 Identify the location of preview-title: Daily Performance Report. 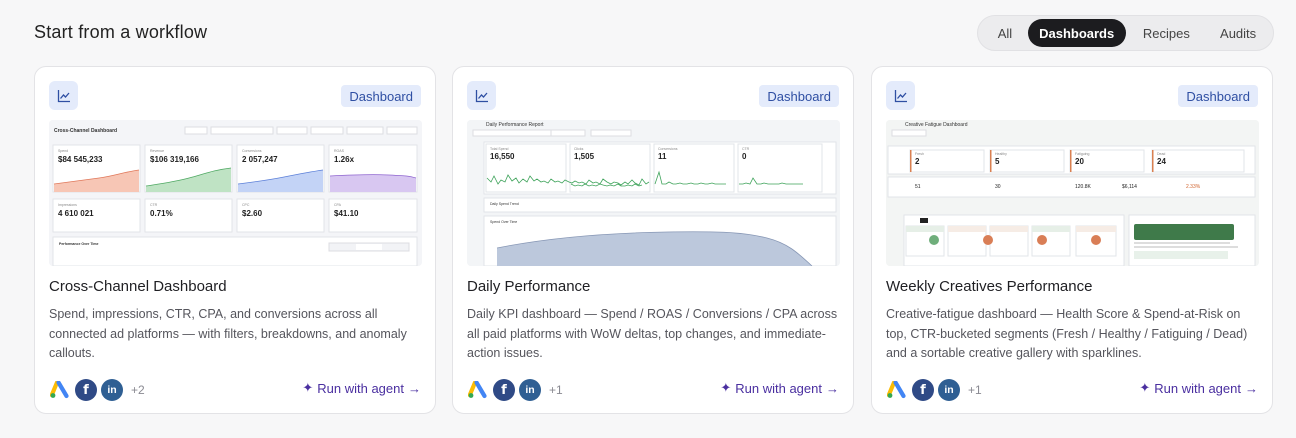
(515, 125).